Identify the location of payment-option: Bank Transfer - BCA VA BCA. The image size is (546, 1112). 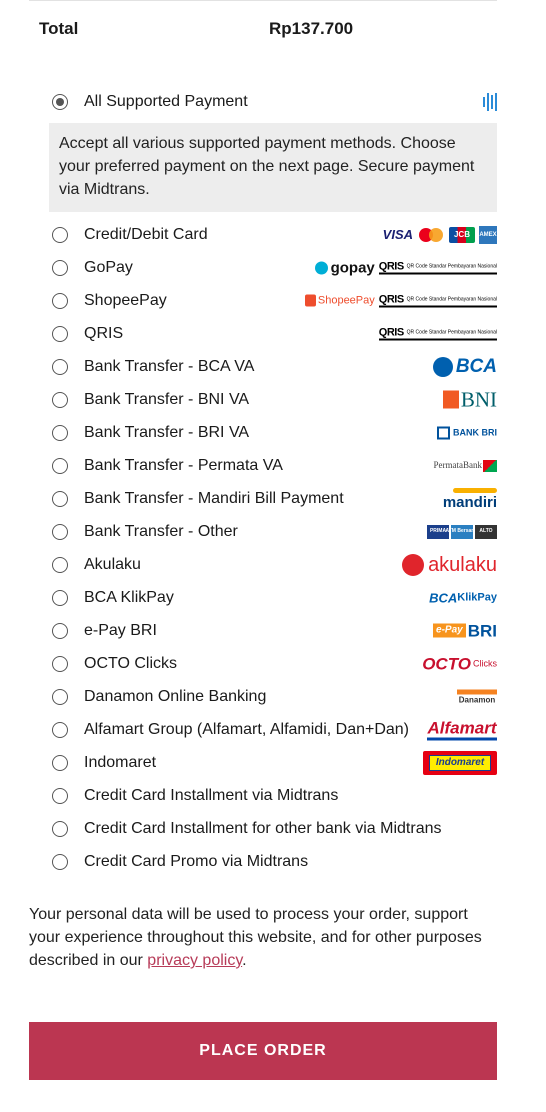
(273, 366).